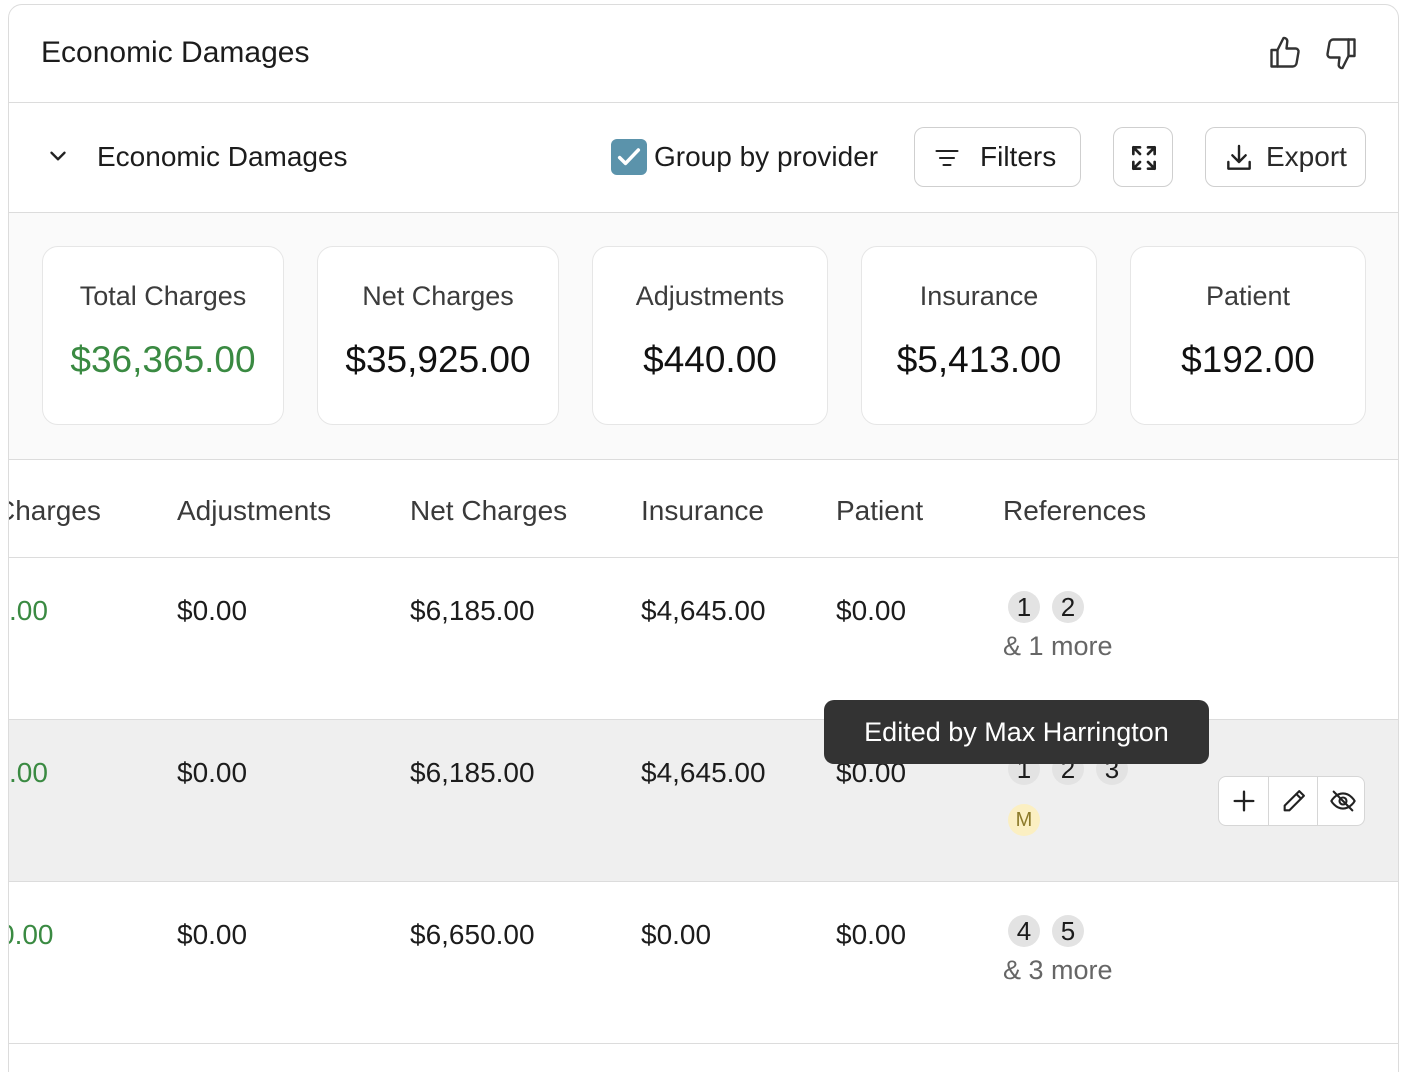  I want to click on thumbs-down-icon, so click(1341, 54).